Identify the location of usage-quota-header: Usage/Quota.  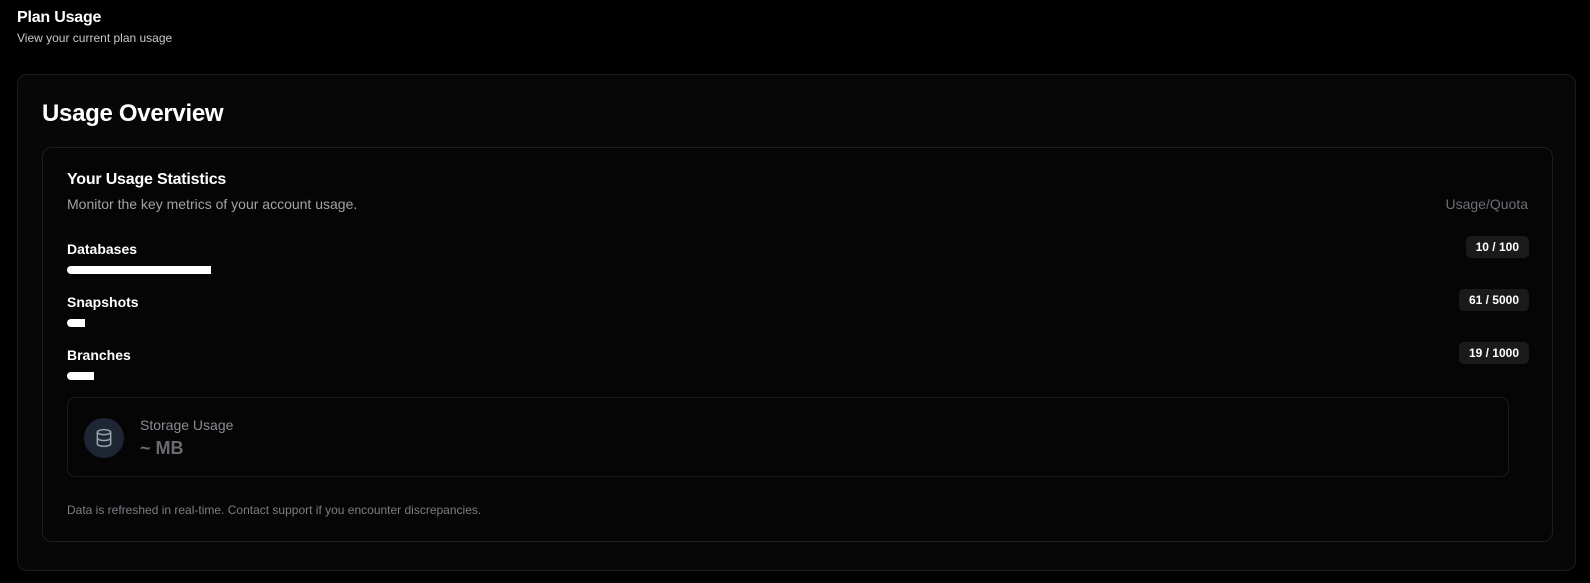
(1487, 204).